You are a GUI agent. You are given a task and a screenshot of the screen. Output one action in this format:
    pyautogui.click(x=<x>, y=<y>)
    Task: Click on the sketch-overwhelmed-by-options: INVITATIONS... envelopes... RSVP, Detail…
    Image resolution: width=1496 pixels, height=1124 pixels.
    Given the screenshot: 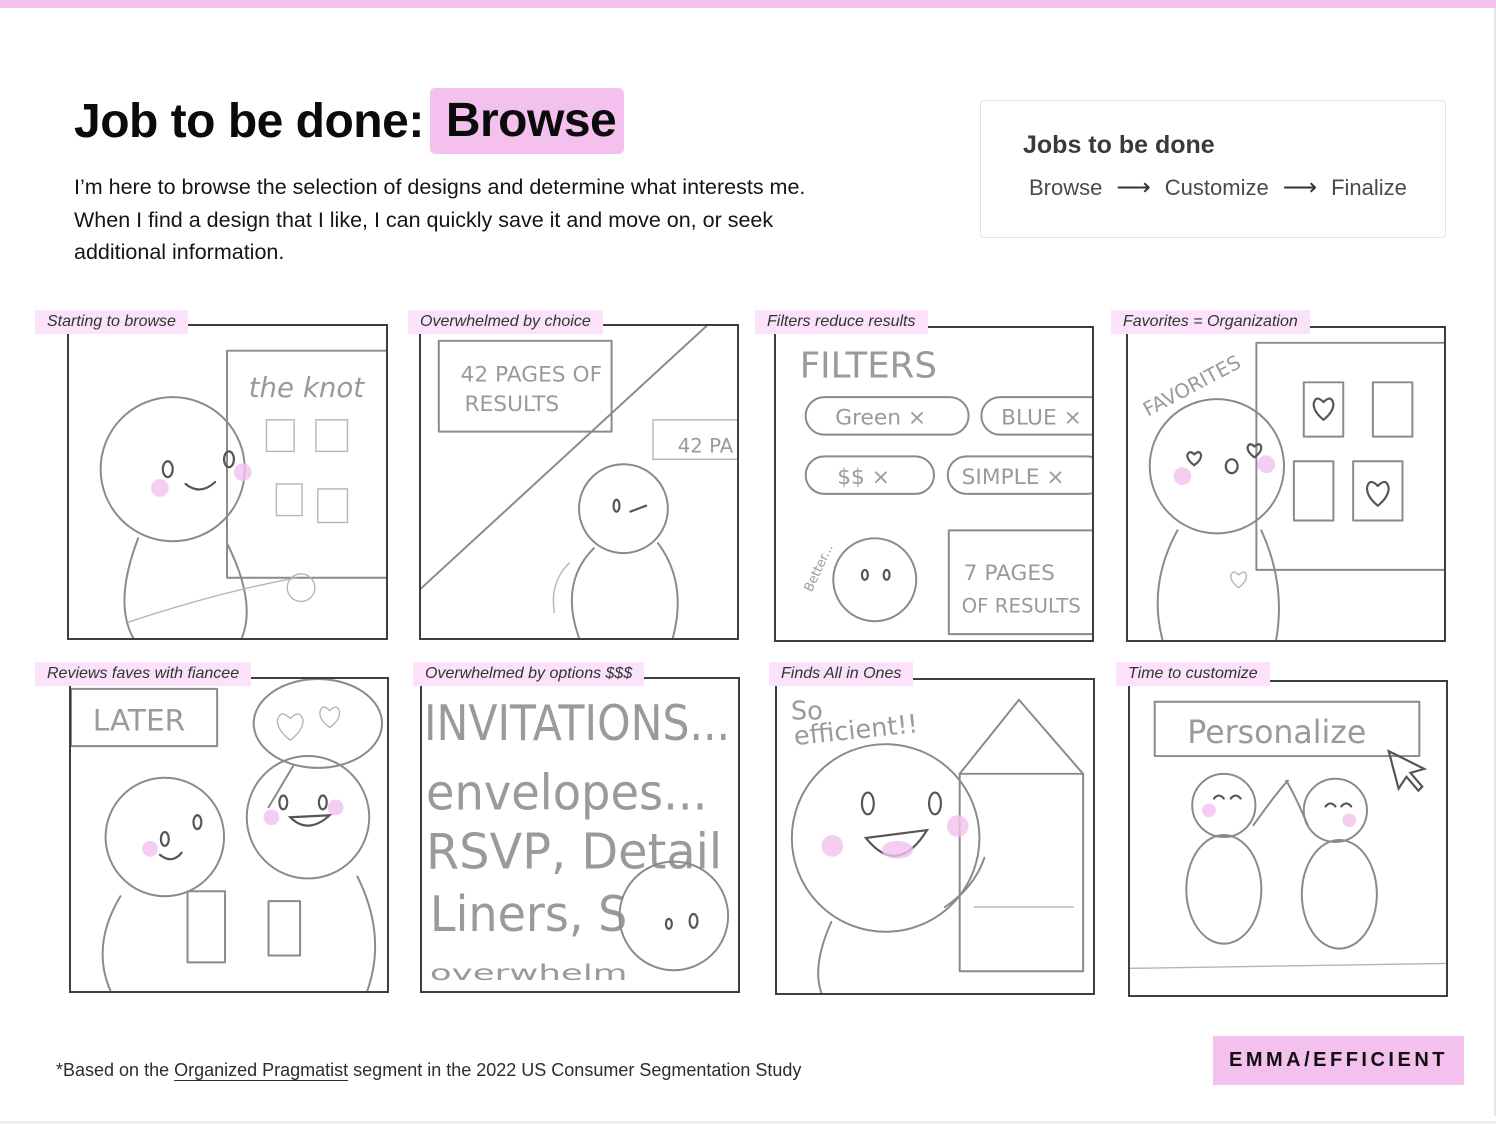 What is the action you would take?
    pyautogui.click(x=577, y=840)
    